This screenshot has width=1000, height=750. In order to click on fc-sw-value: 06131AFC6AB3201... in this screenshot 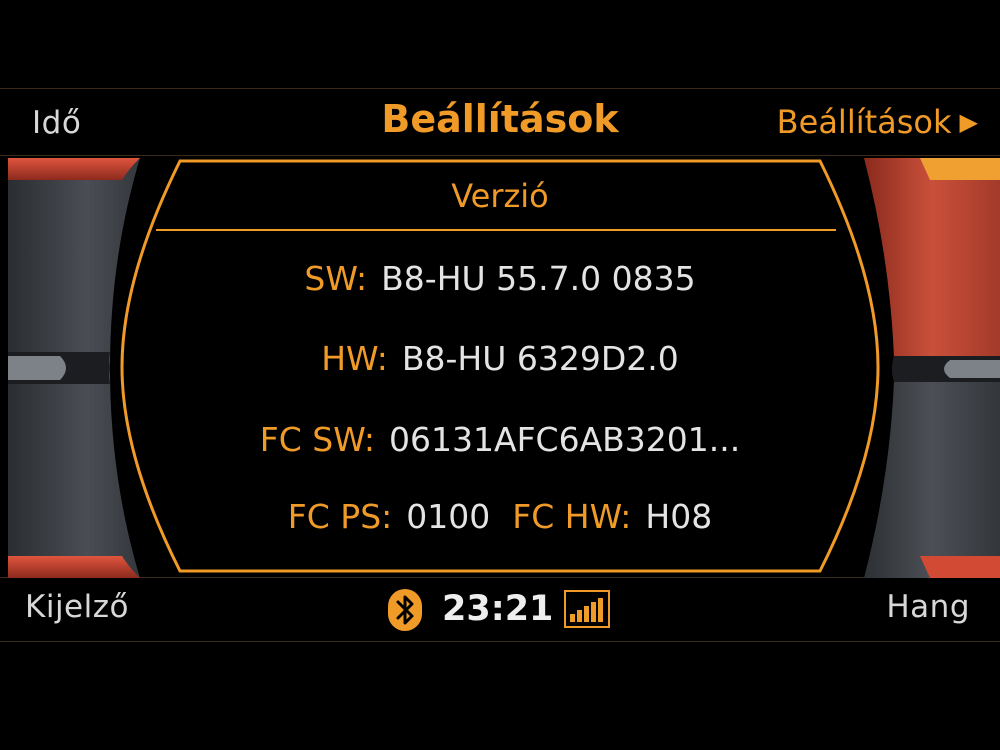, I will do `click(565, 439)`.